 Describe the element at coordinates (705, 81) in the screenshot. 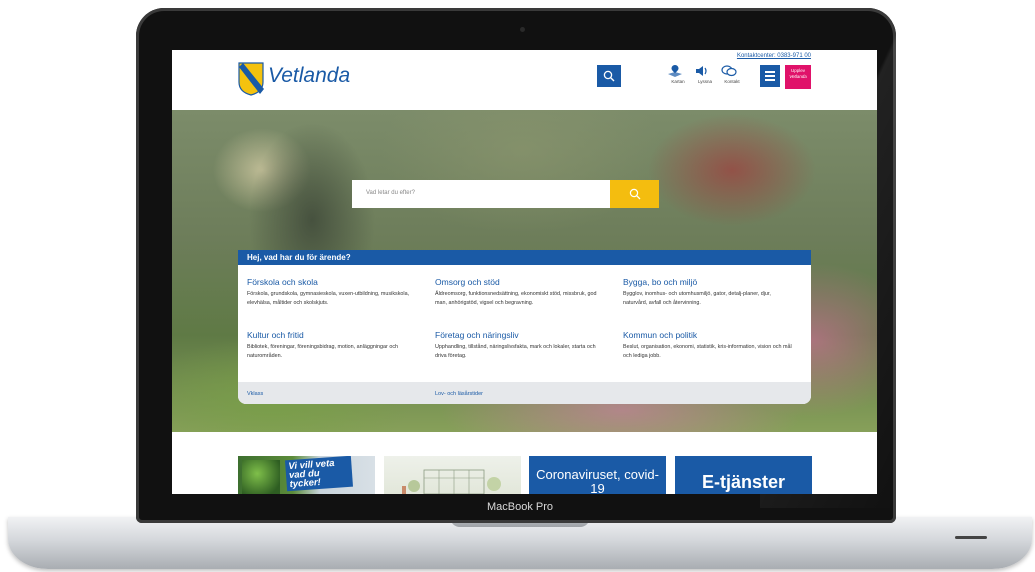

I see `listen-label: Lyssna` at that location.